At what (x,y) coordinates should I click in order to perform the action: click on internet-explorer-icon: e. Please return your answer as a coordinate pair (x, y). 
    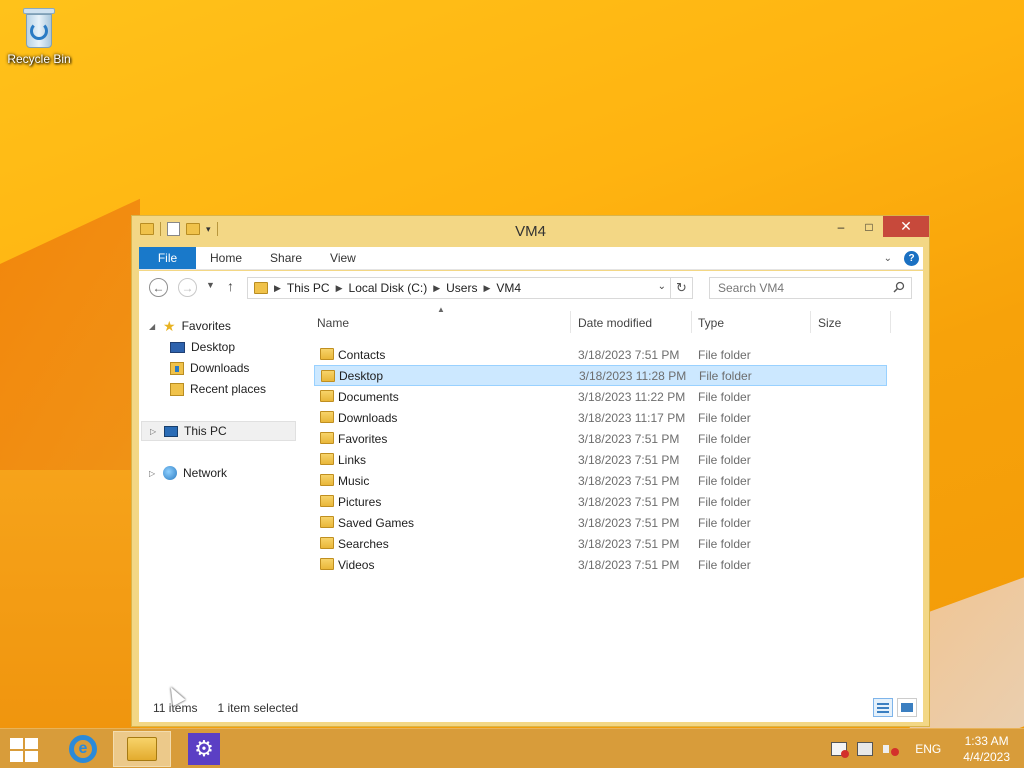
    Looking at the image, I should click on (83, 749).